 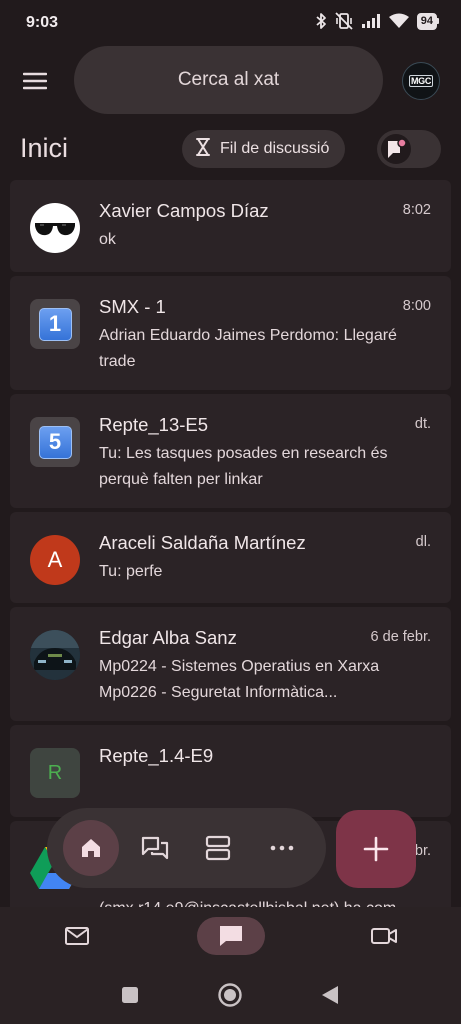 I want to click on menu-icon, so click(x=35, y=81).